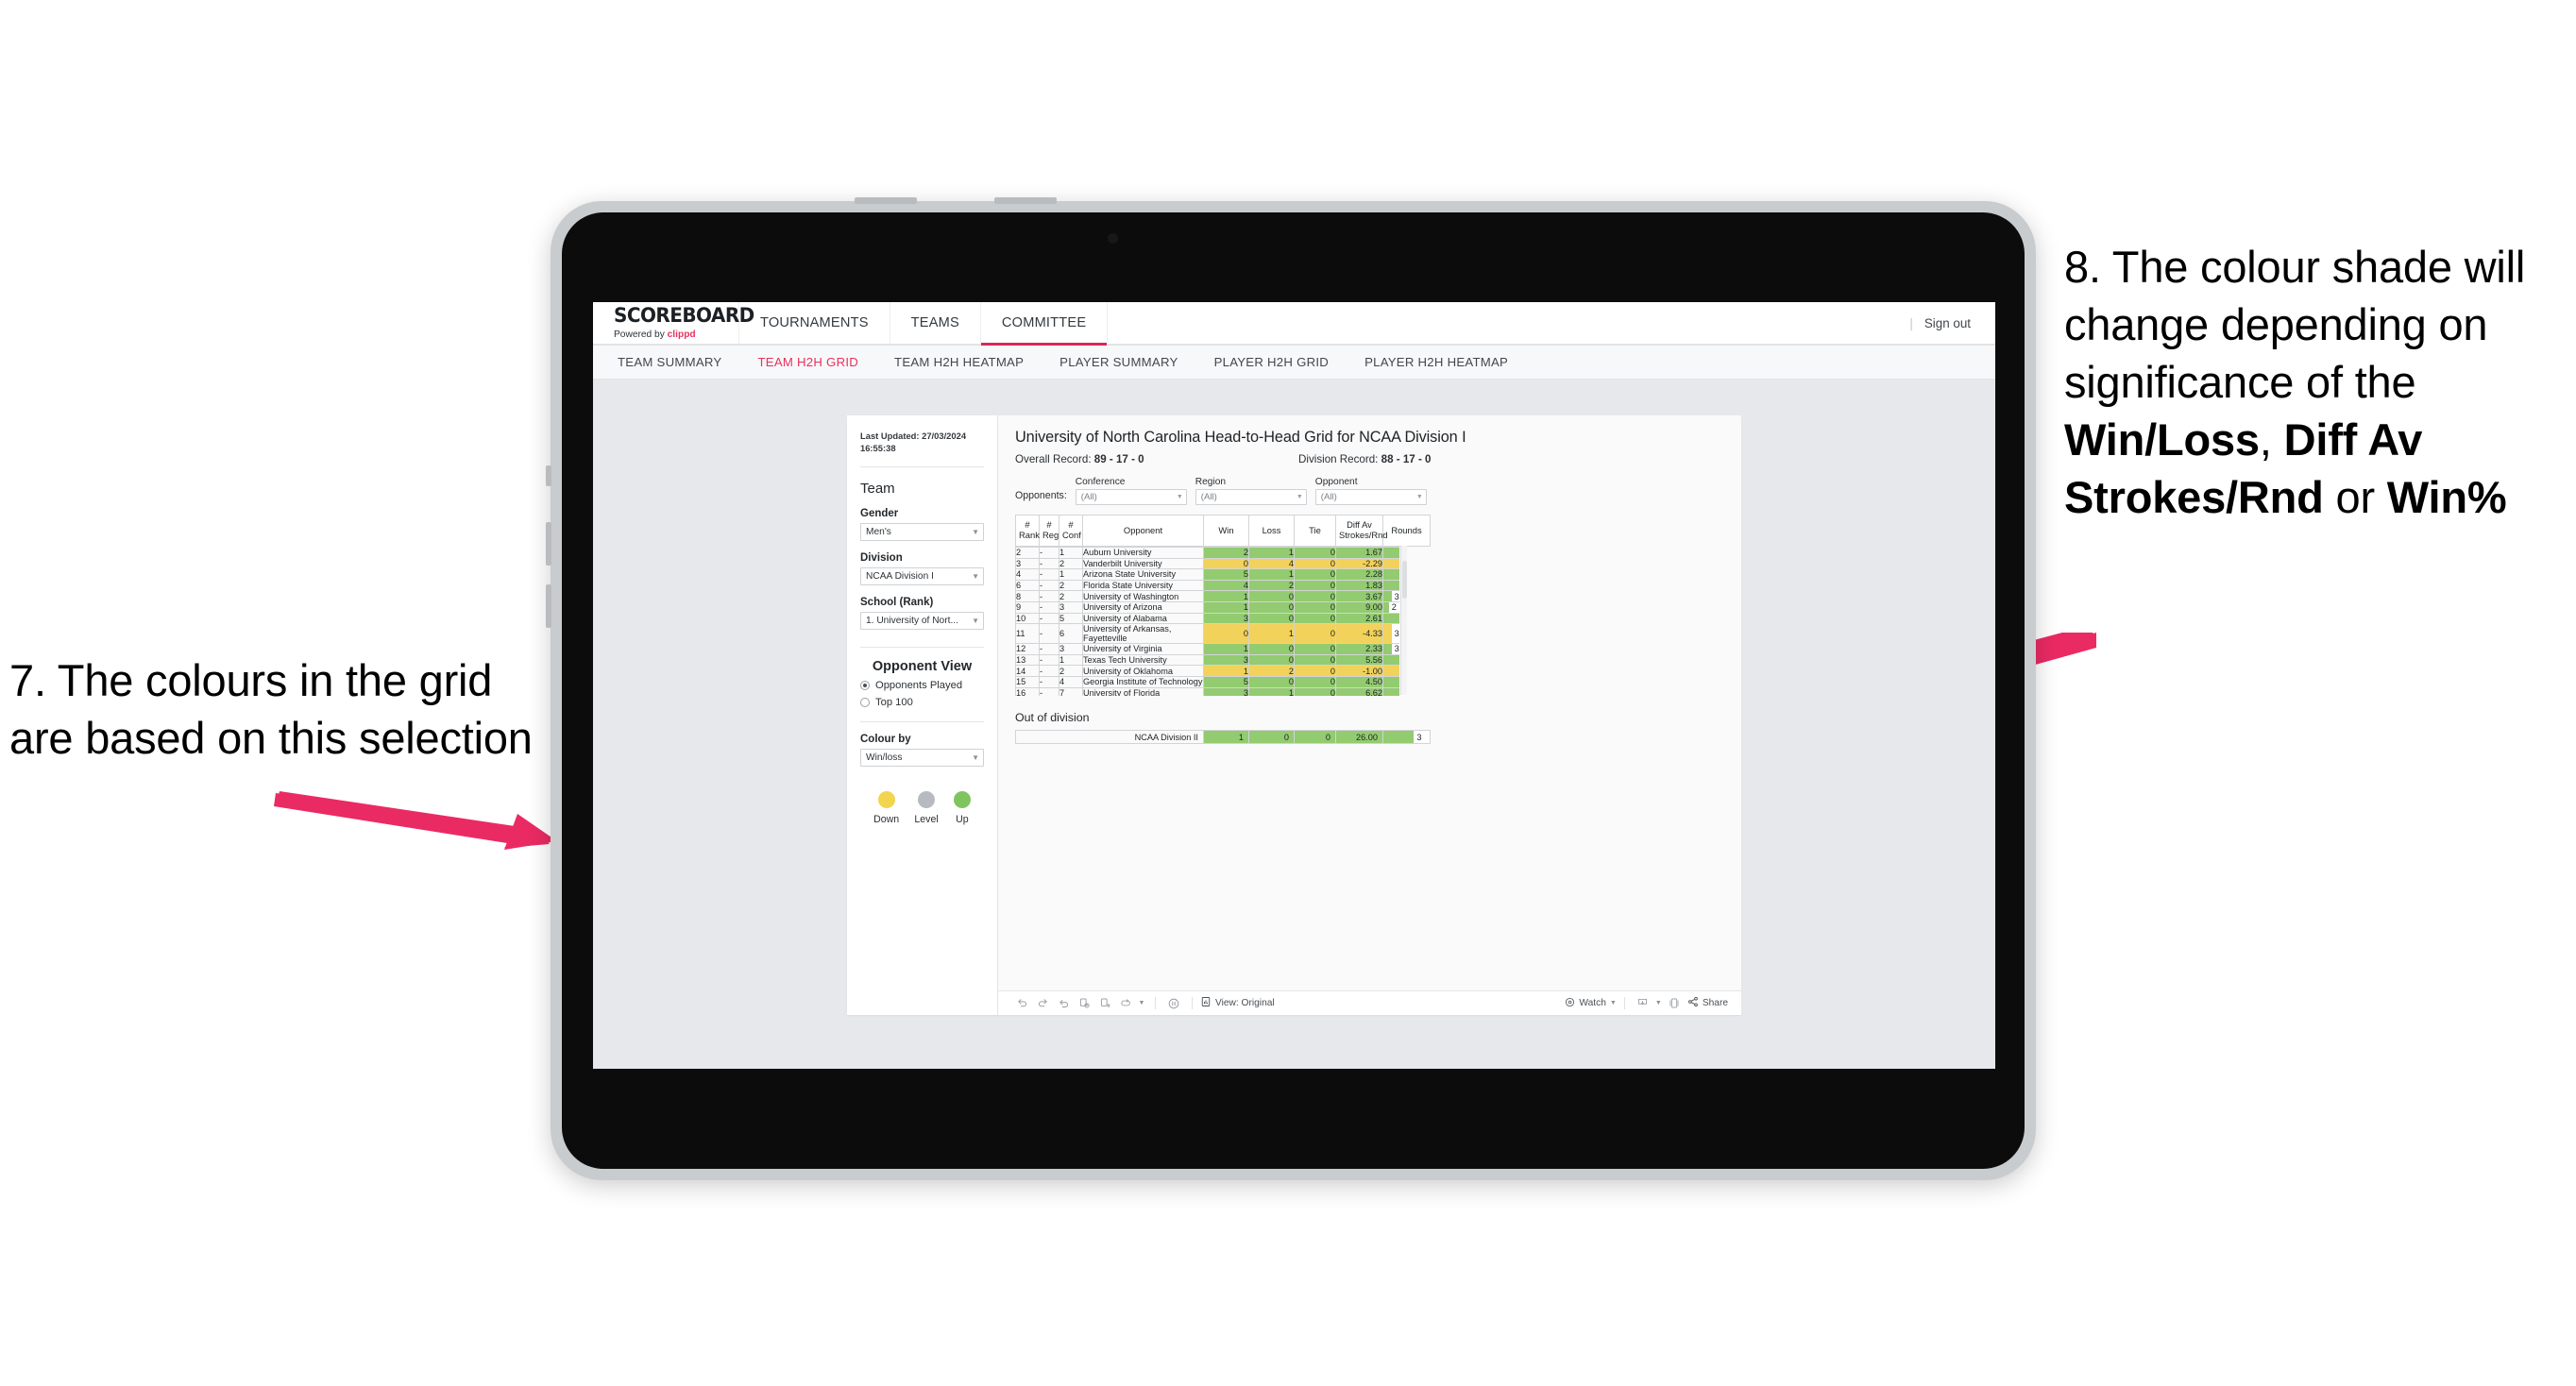 This screenshot has height=1386, width=2576. Describe the element at coordinates (922, 576) in the screenshot. I see `division-select: NCAA Division I ▼` at that location.